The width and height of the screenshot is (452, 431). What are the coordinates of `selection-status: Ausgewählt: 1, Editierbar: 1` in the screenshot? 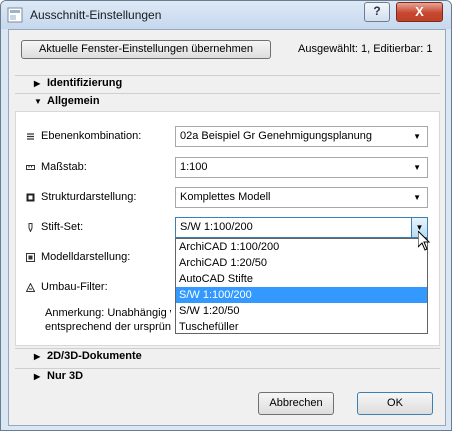 It's located at (365, 49).